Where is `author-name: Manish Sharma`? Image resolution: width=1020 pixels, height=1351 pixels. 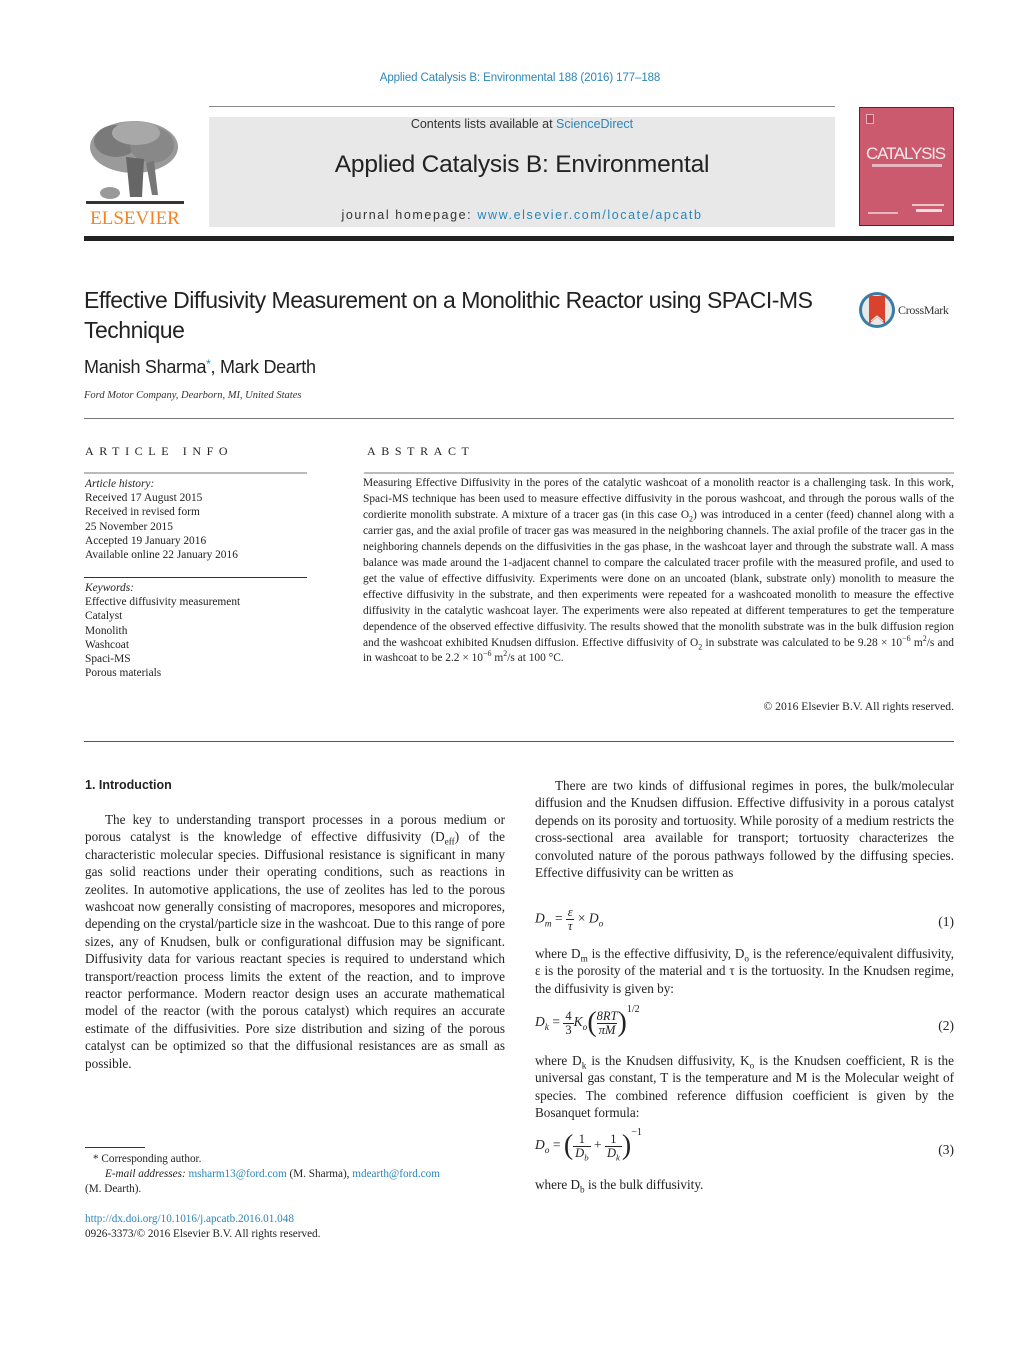
author-name: Manish Sharma is located at coordinates (145, 367).